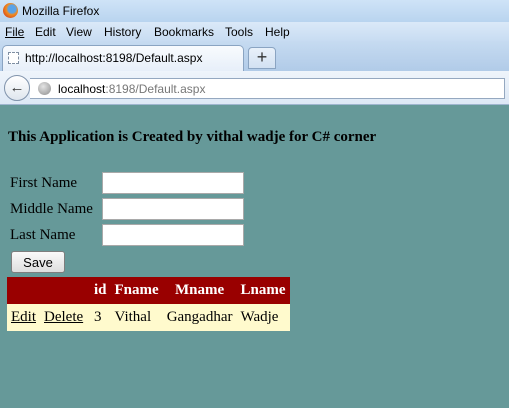  What do you see at coordinates (173, 183) in the screenshot?
I see `first-name-input` at bounding box center [173, 183].